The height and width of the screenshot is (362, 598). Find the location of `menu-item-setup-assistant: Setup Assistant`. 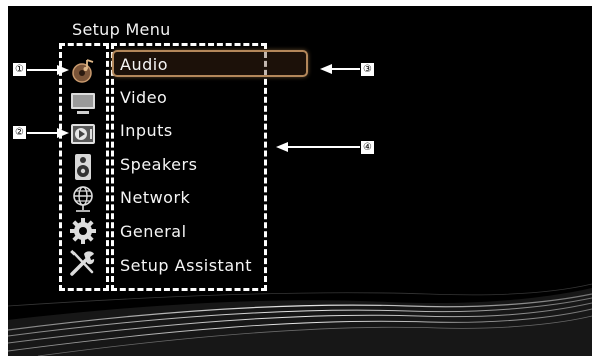

menu-item-setup-assistant: Setup Assistant is located at coordinates (186, 266).